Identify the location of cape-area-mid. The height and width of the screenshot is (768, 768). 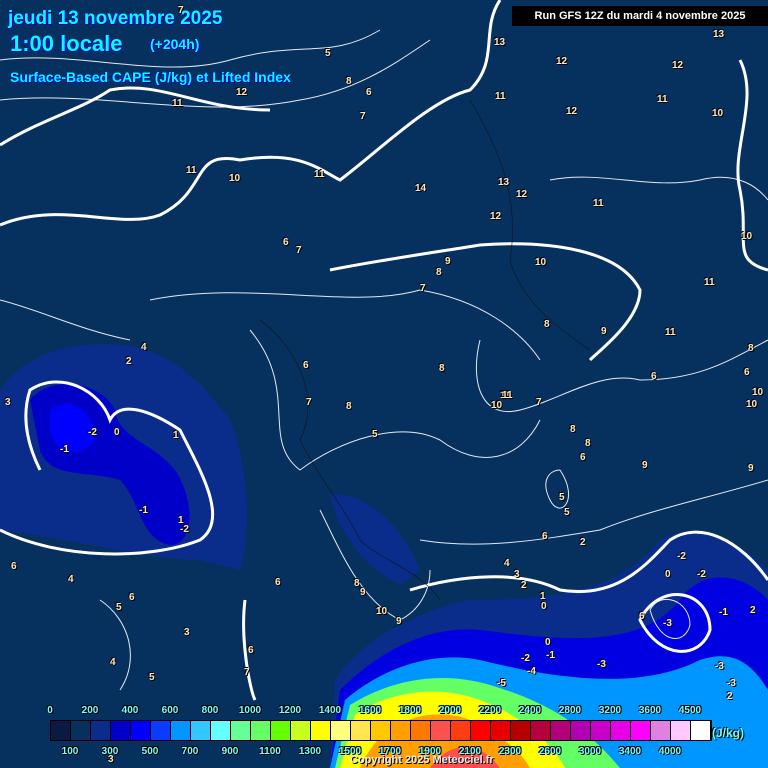
(375, 539).